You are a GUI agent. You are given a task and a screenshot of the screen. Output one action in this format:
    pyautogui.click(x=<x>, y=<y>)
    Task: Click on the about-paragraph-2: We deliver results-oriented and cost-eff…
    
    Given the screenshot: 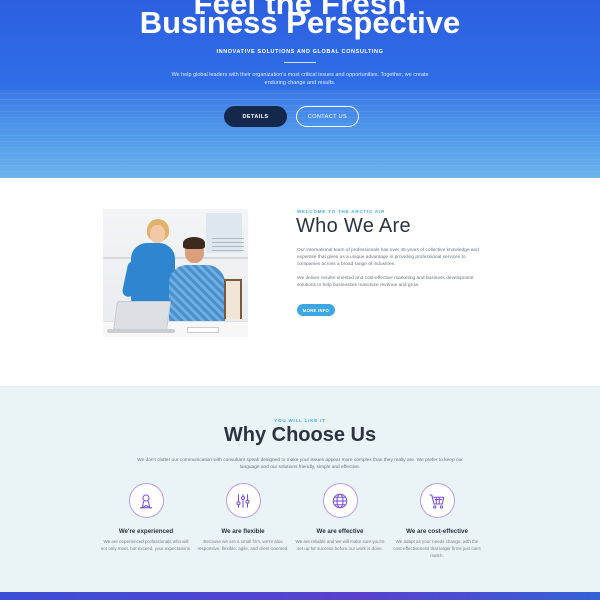 What is the action you would take?
    pyautogui.click(x=385, y=282)
    